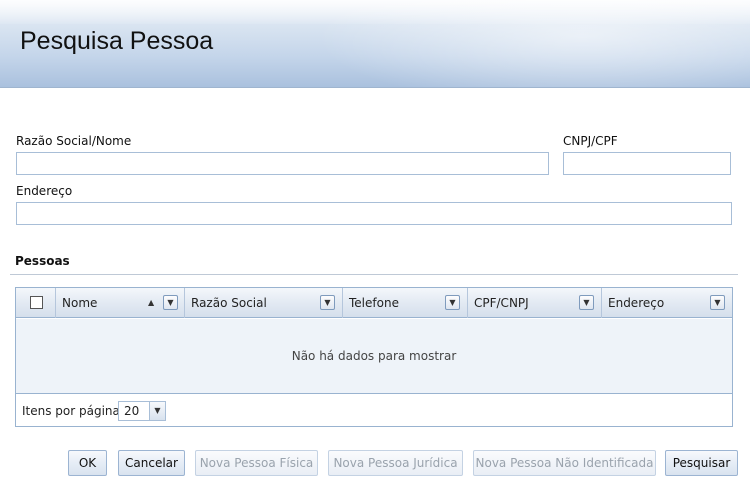  I want to click on select-all-column, so click(36, 303).